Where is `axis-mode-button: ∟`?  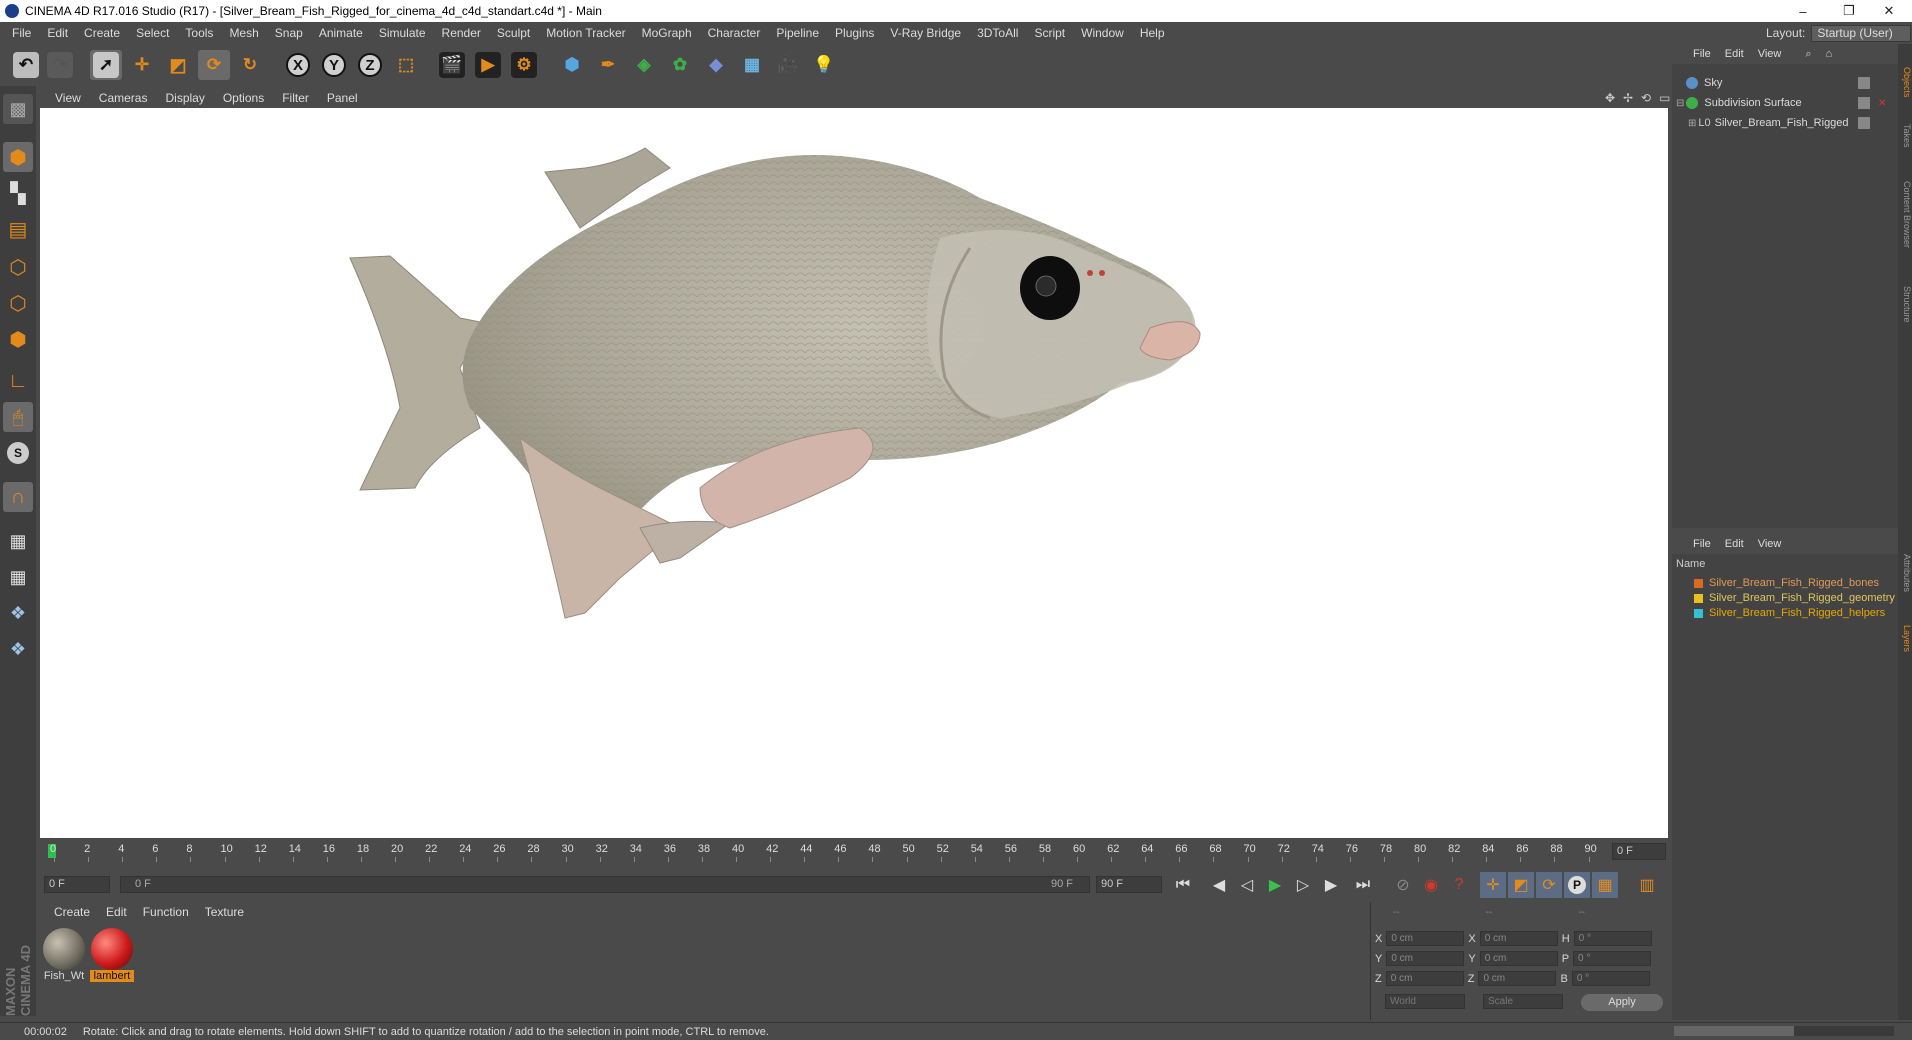 axis-mode-button: ∟ is located at coordinates (18, 381).